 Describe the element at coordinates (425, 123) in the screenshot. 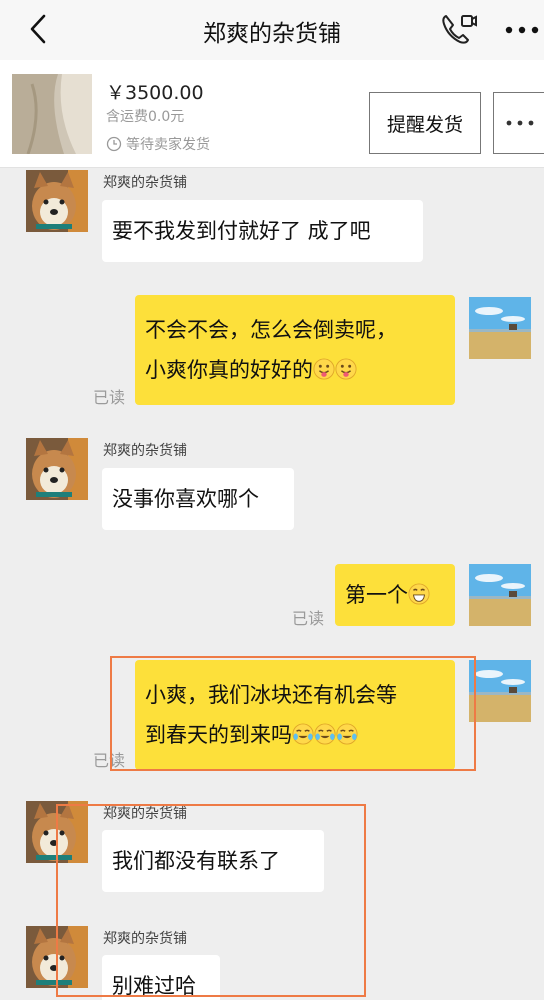

I see `remind-shipping-button: 提醒发货` at that location.